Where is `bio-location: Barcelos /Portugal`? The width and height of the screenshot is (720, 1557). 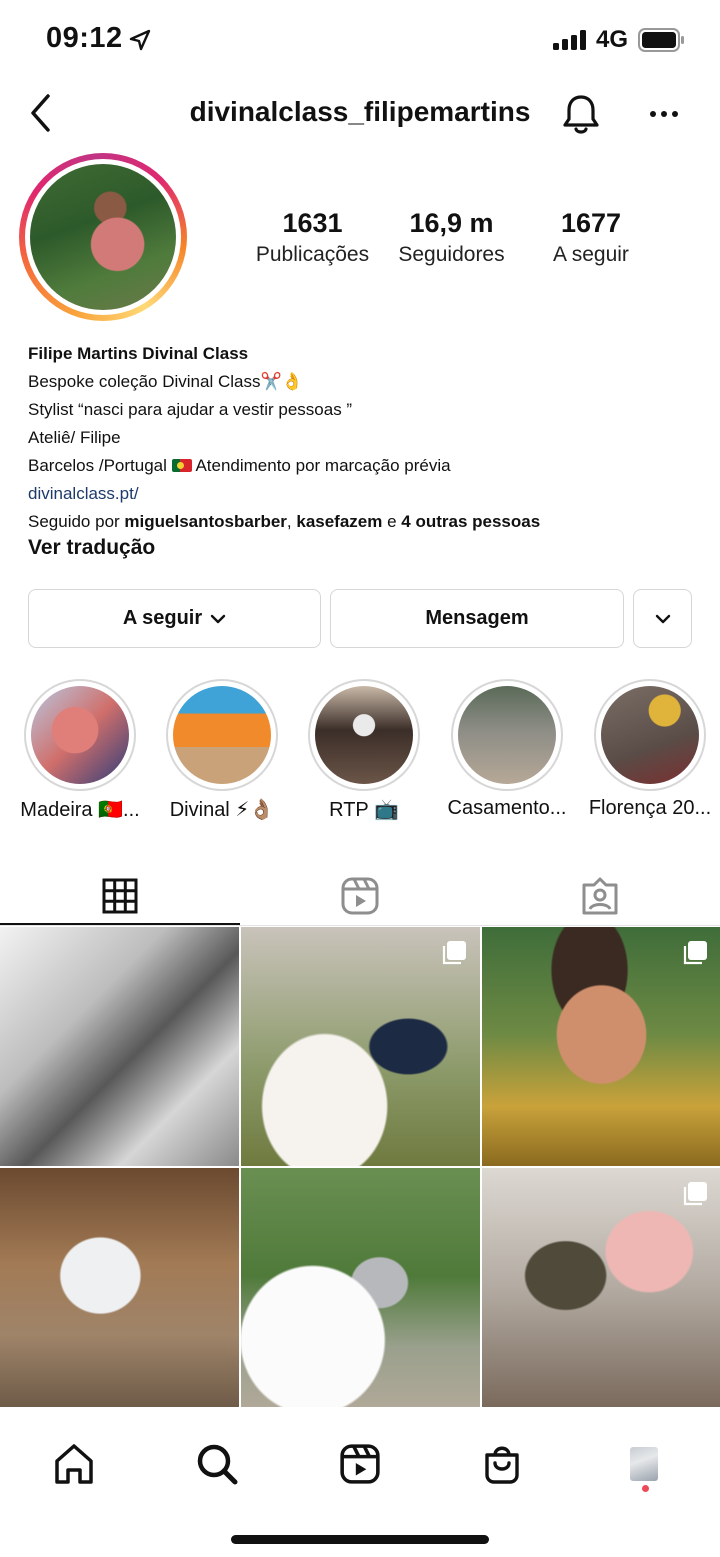
bio-location: Barcelos /Portugal is located at coordinates (97, 465).